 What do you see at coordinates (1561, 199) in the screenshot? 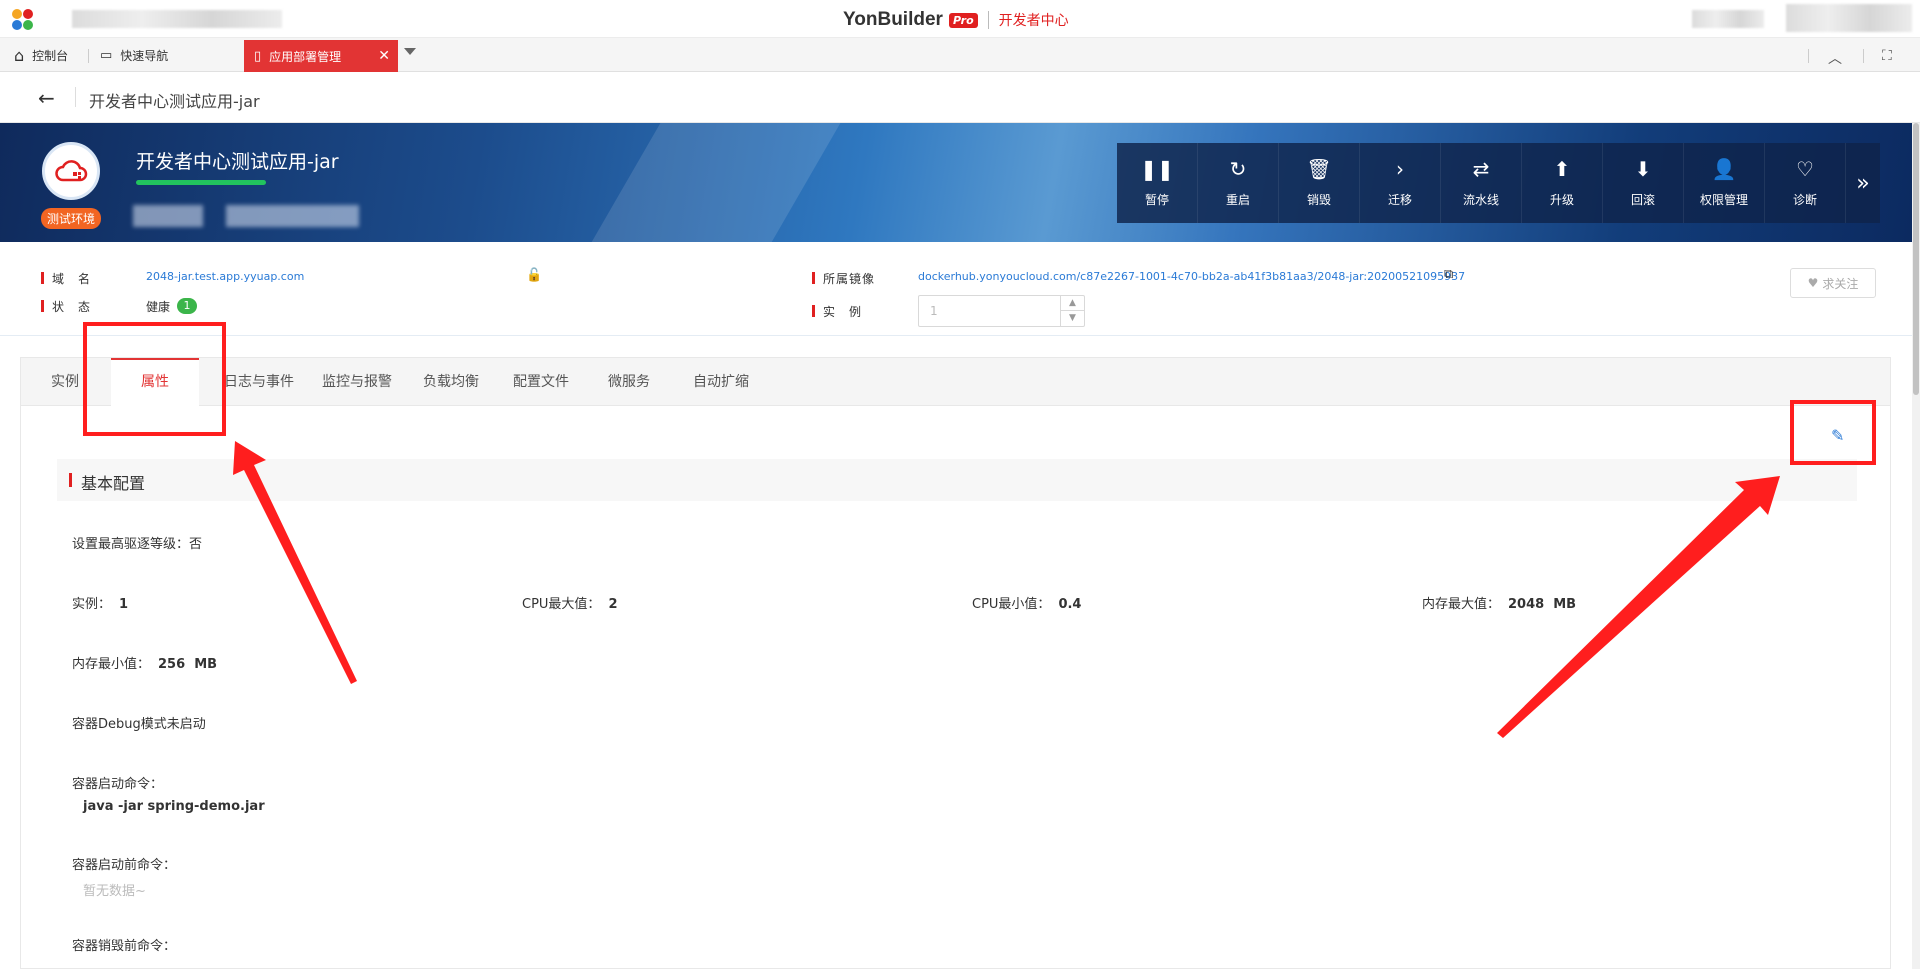
I see `action-label: 升级` at bounding box center [1561, 199].